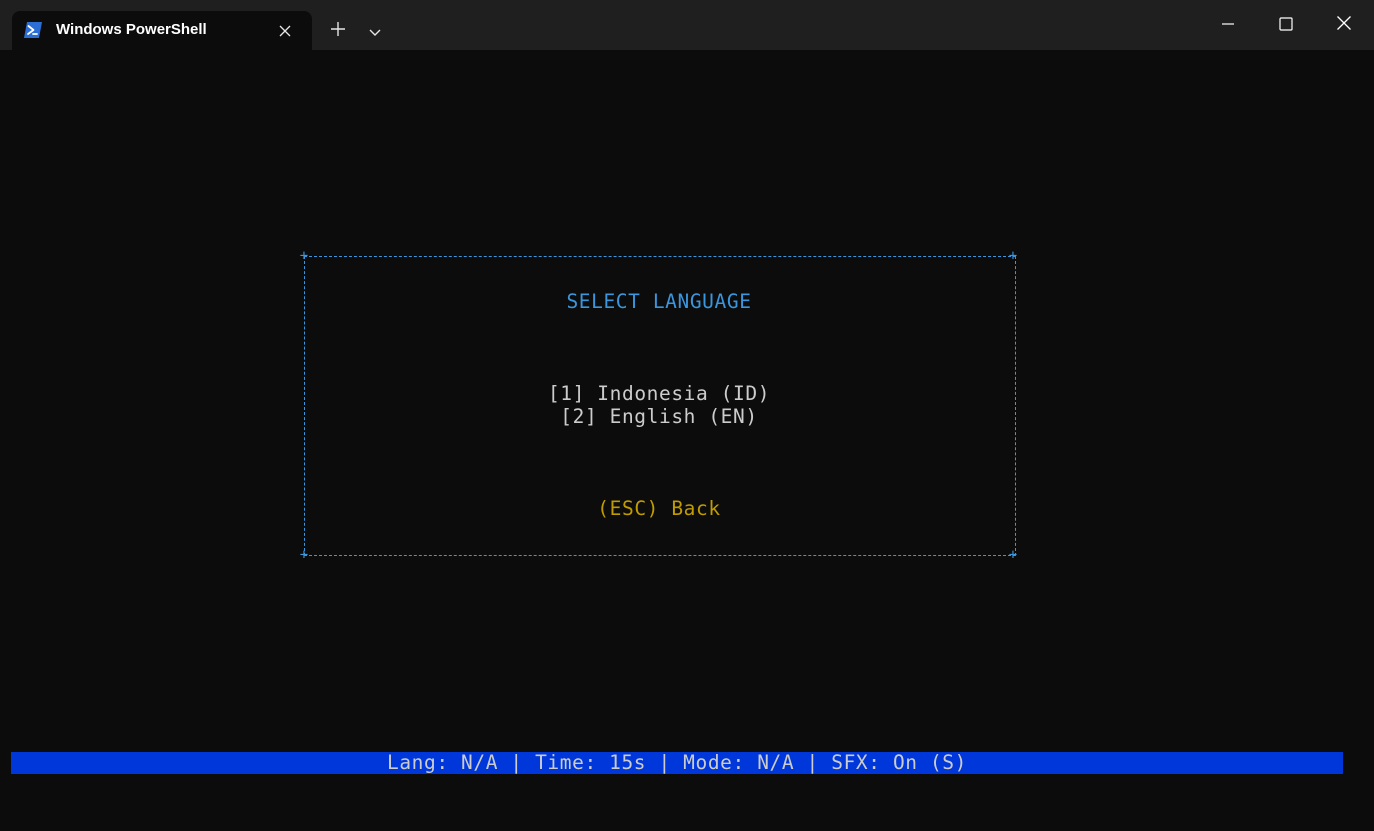  Describe the element at coordinates (33, 30) in the screenshot. I see `powershell-icon` at that location.